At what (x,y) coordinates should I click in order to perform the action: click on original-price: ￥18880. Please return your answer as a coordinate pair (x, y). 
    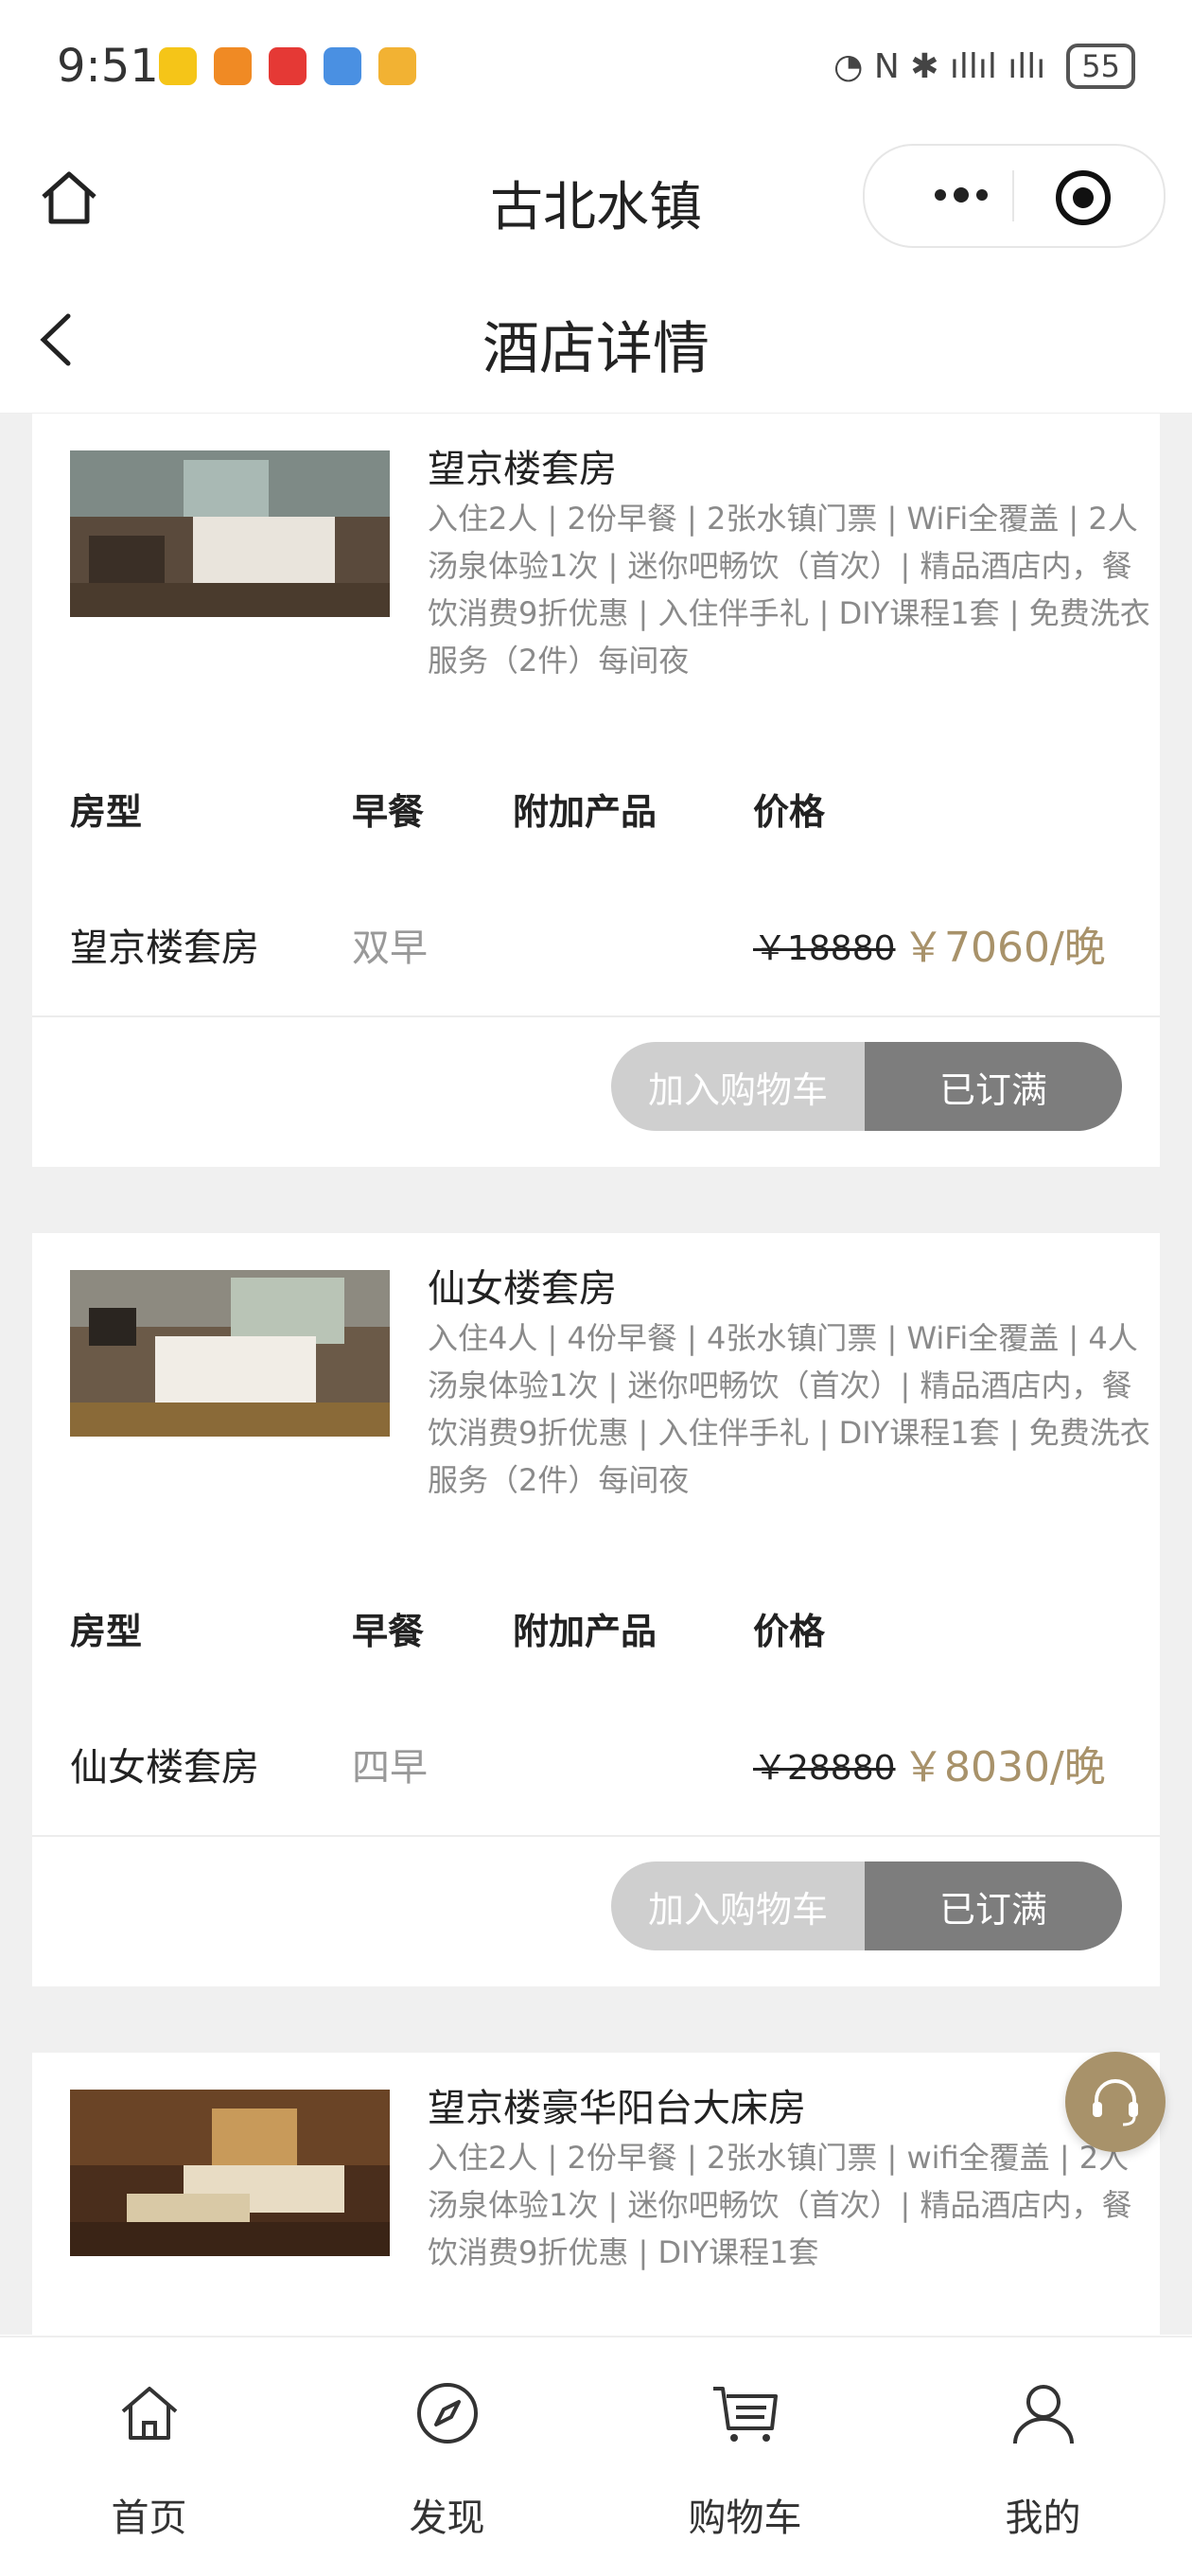
    Looking at the image, I should click on (824, 948).